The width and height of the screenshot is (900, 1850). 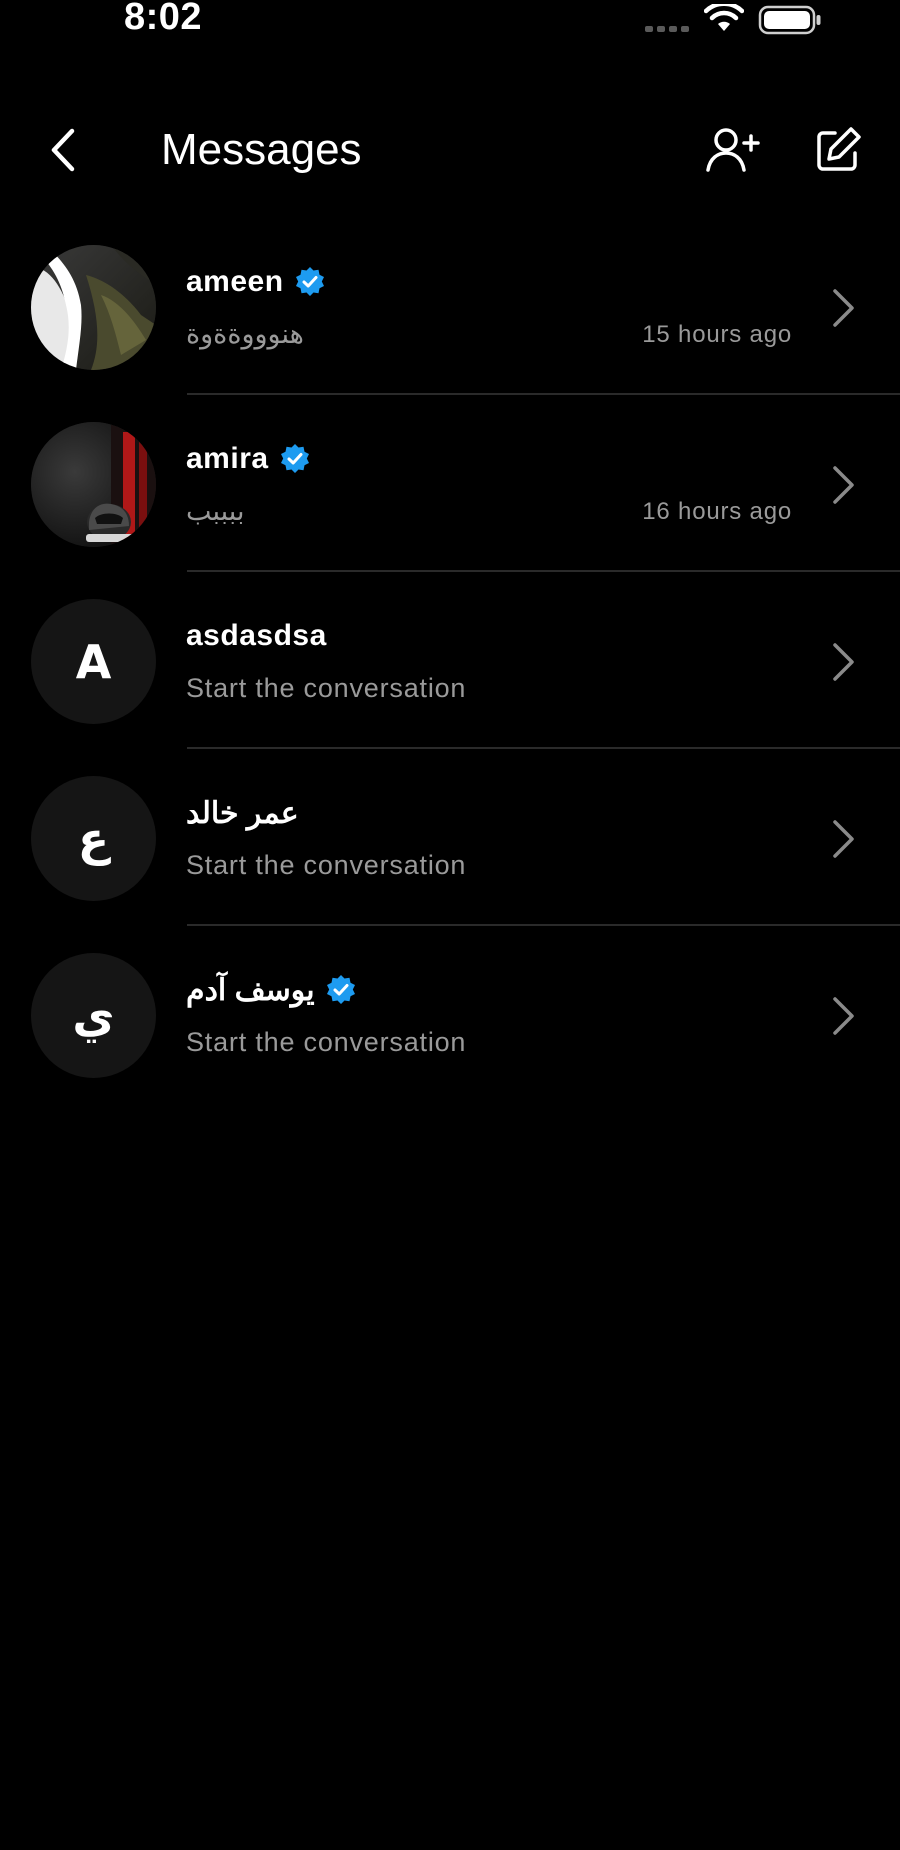 What do you see at coordinates (450, 150) in the screenshot?
I see `header: Messages` at bounding box center [450, 150].